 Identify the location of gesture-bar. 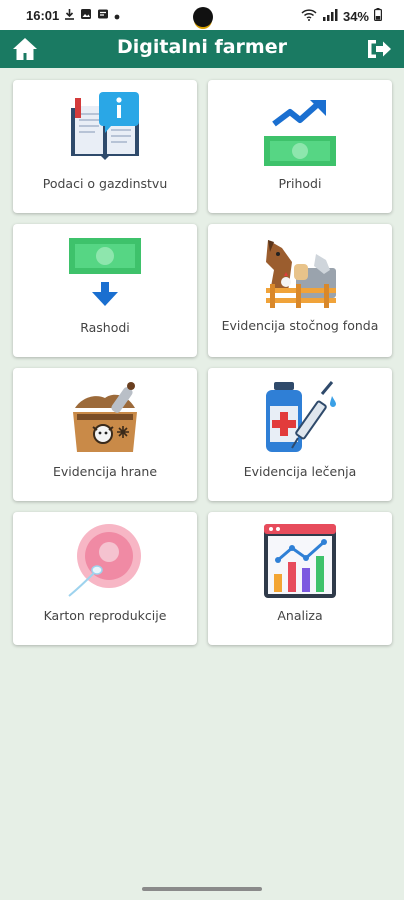
(202, 889).